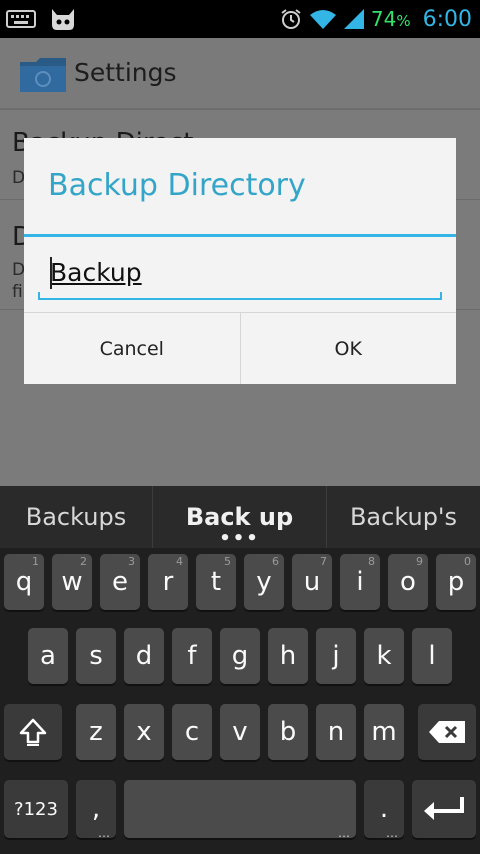 The height and width of the screenshot is (854, 480). What do you see at coordinates (432, 656) in the screenshot?
I see `key-l: l` at bounding box center [432, 656].